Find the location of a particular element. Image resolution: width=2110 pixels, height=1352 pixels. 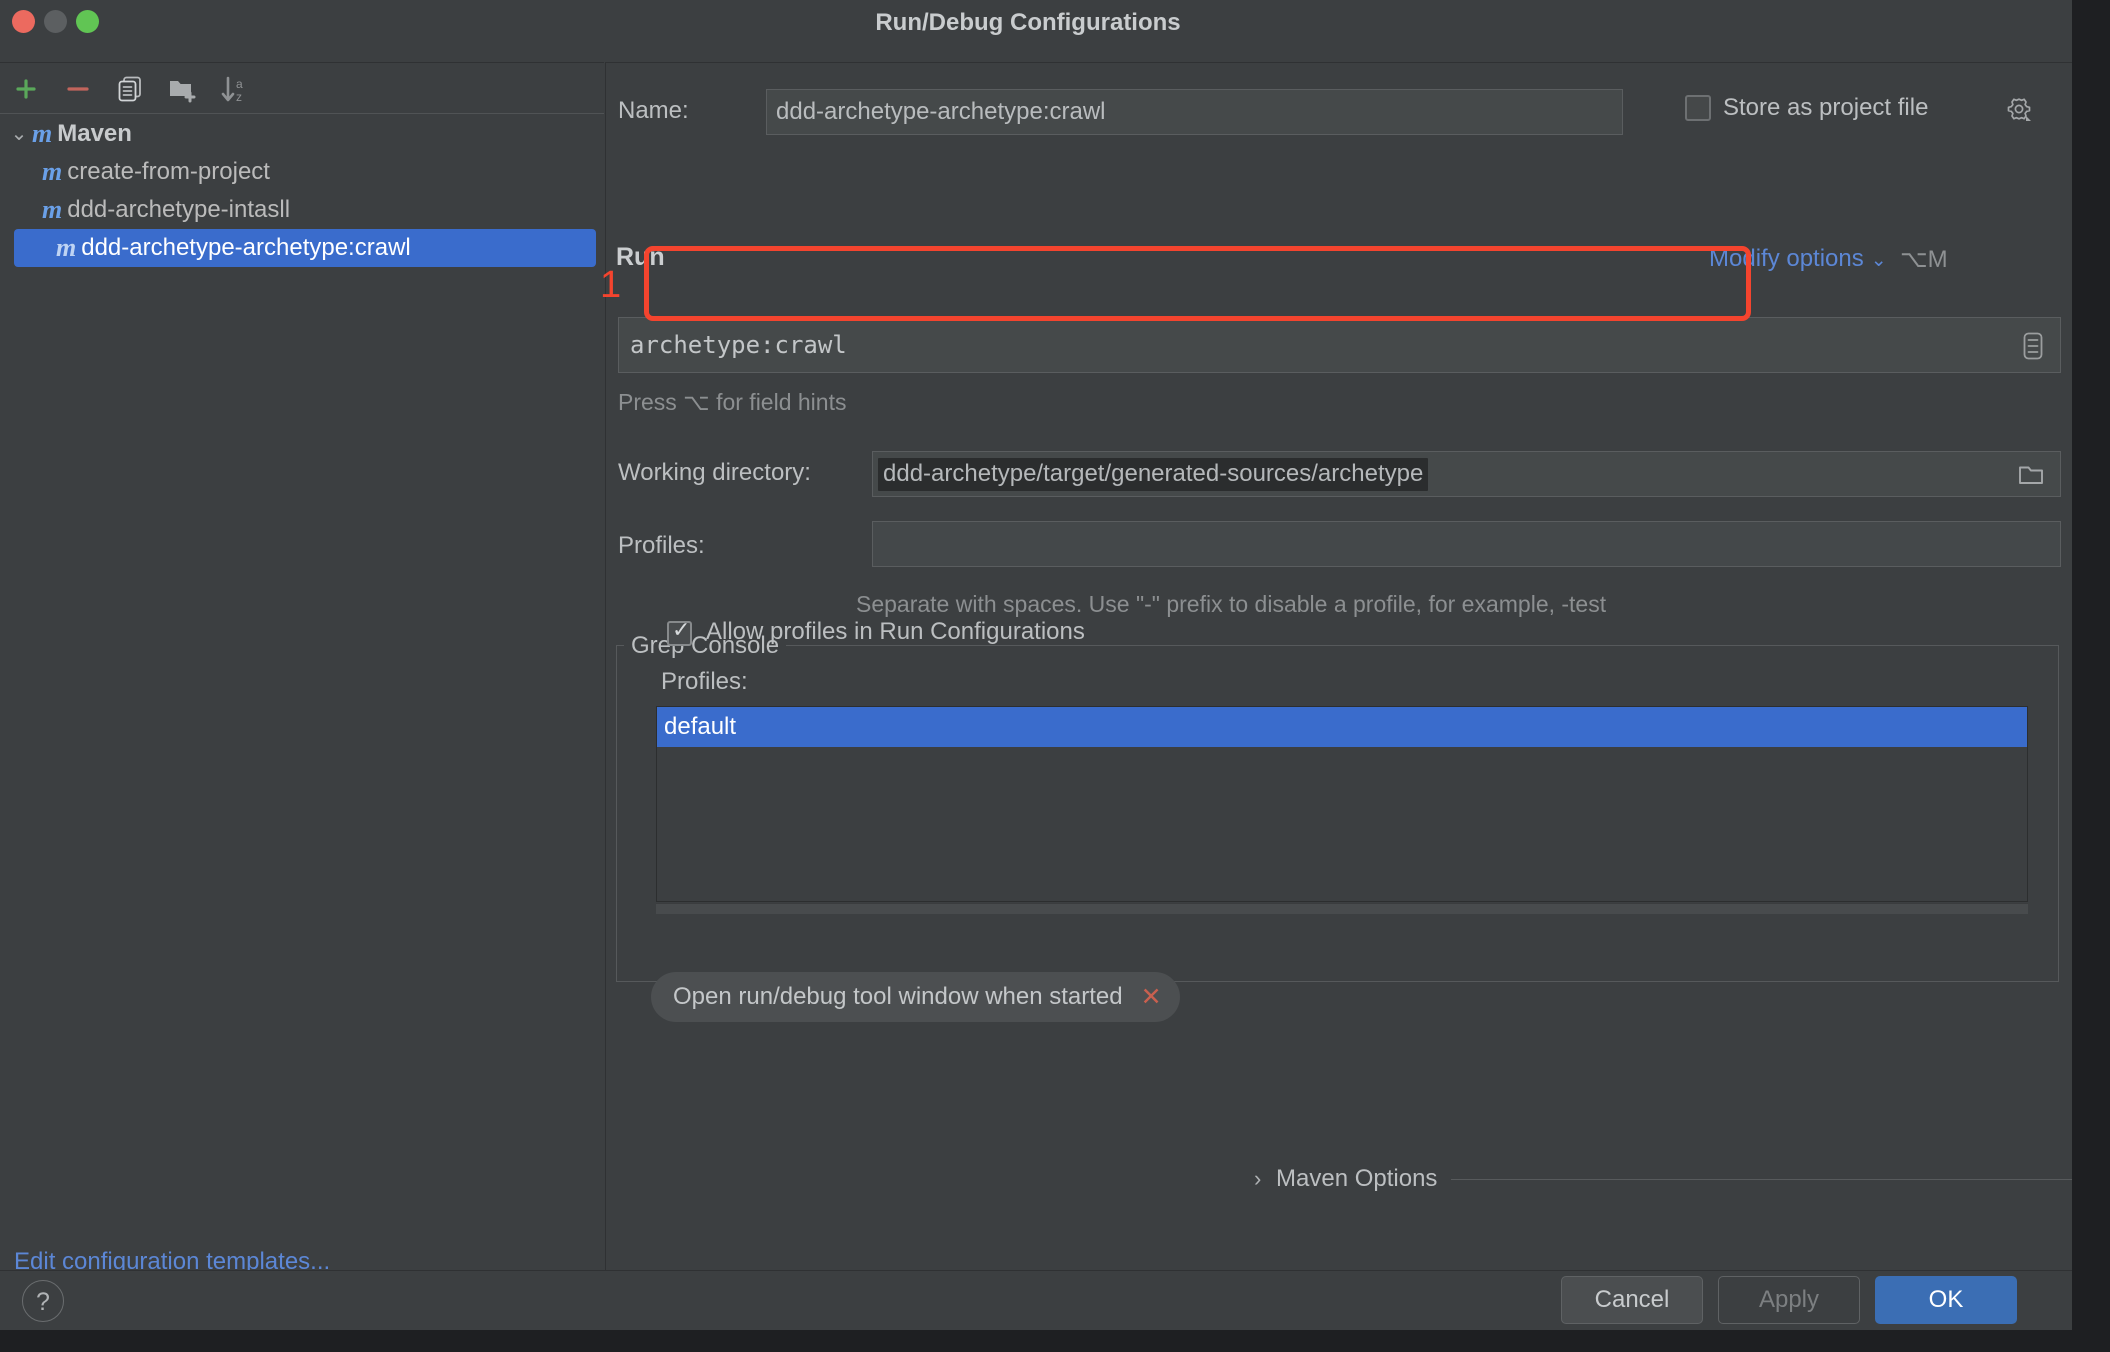

sidebar-toolbar: a z is located at coordinates (302, 88).